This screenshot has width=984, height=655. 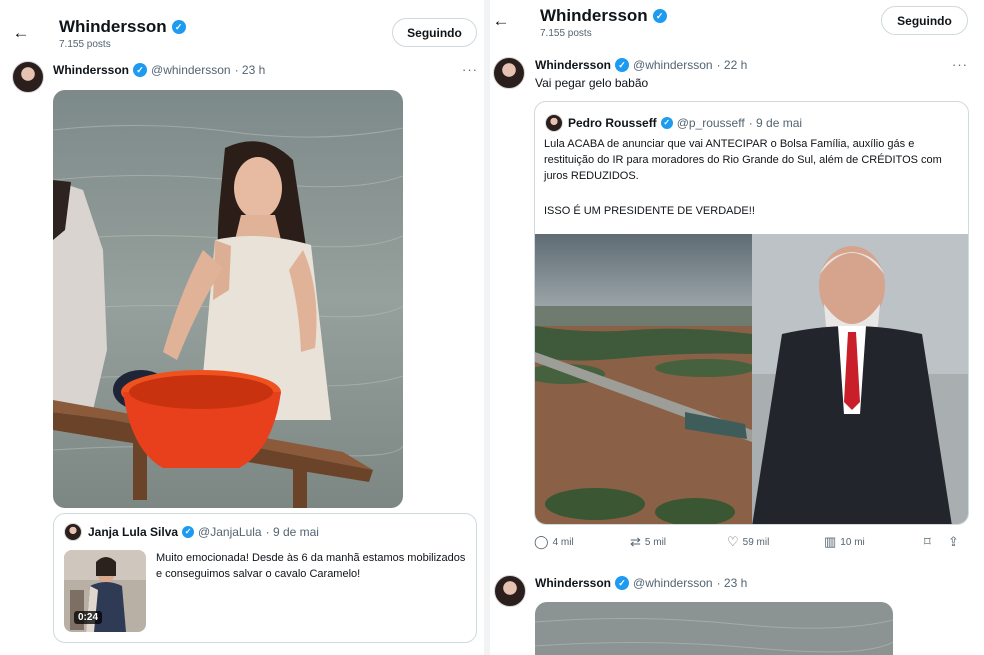 What do you see at coordinates (635, 541) in the screenshot?
I see `repost-icon: ⇄` at bounding box center [635, 541].